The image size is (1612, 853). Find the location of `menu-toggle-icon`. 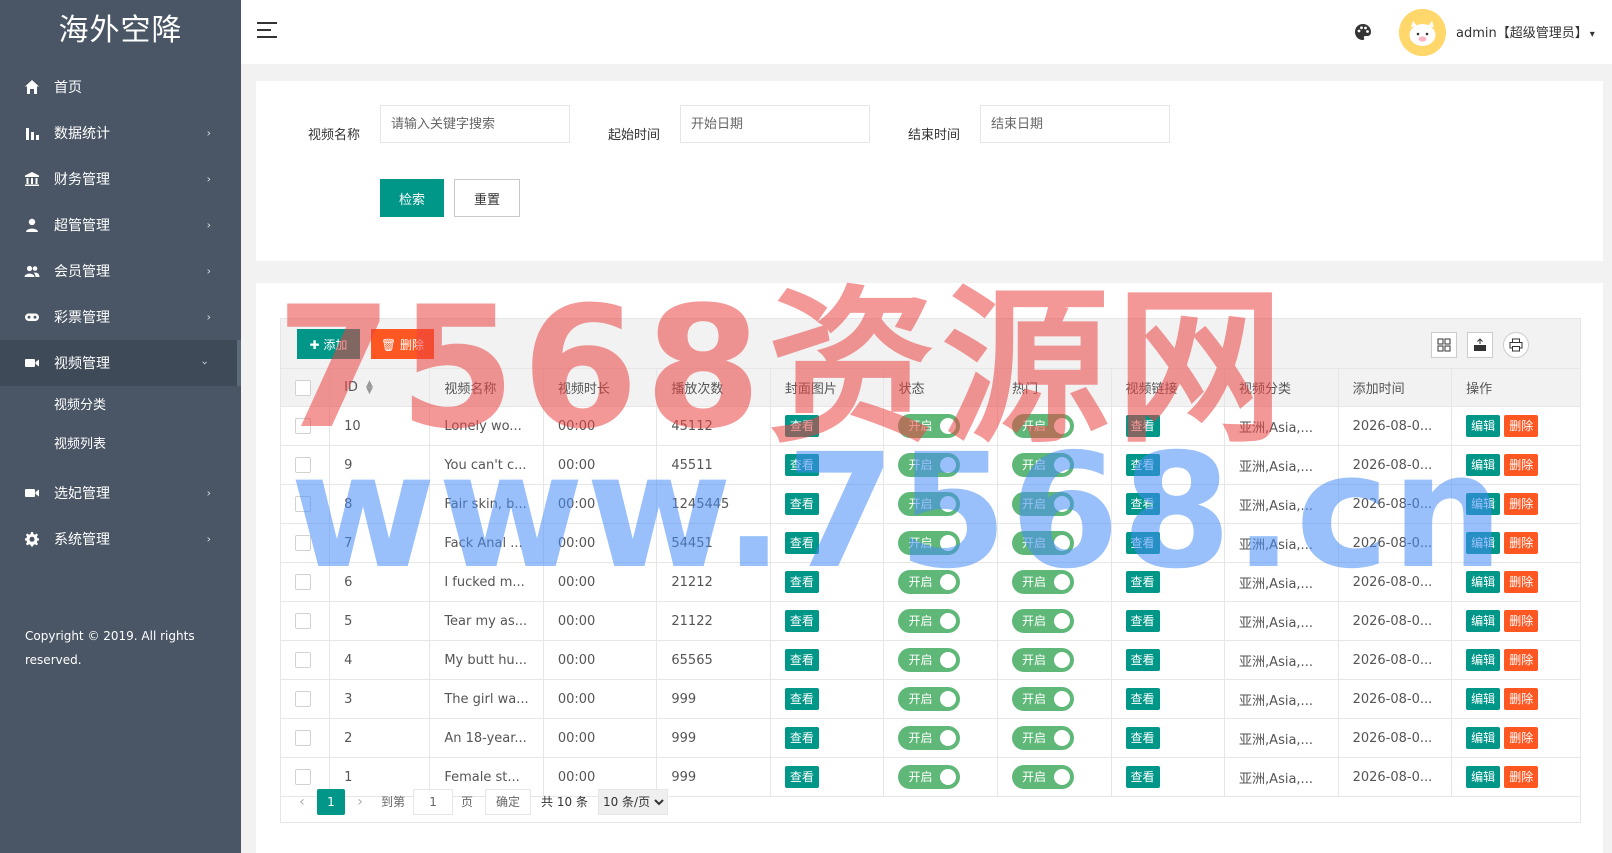

menu-toggle-icon is located at coordinates (267, 31).